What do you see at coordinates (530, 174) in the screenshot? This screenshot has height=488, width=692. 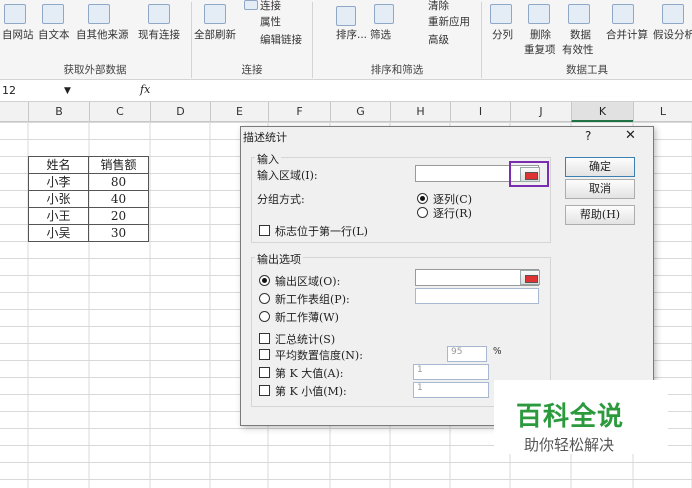 I see `input-range-collapse-button` at bounding box center [530, 174].